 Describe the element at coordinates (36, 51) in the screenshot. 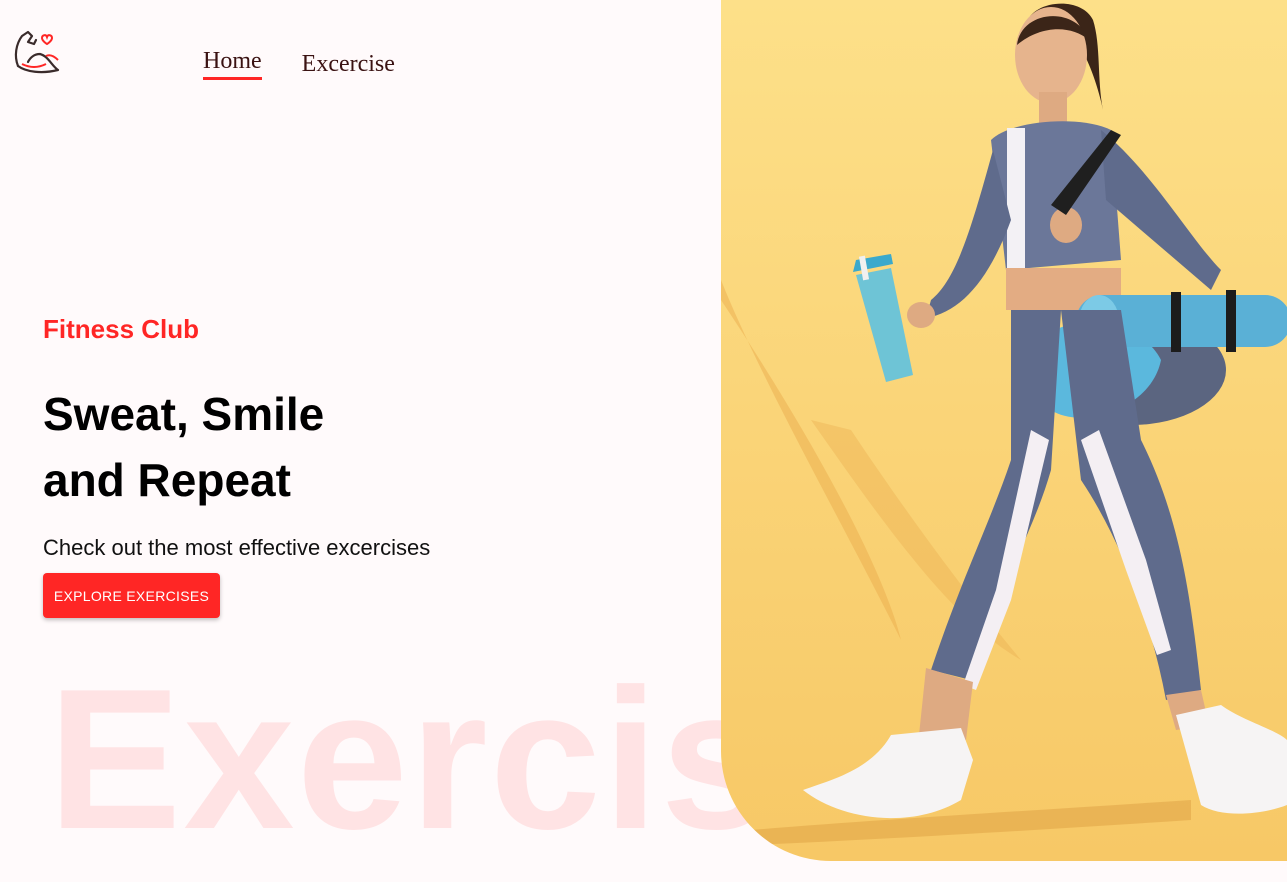

I see `logo-icon` at that location.